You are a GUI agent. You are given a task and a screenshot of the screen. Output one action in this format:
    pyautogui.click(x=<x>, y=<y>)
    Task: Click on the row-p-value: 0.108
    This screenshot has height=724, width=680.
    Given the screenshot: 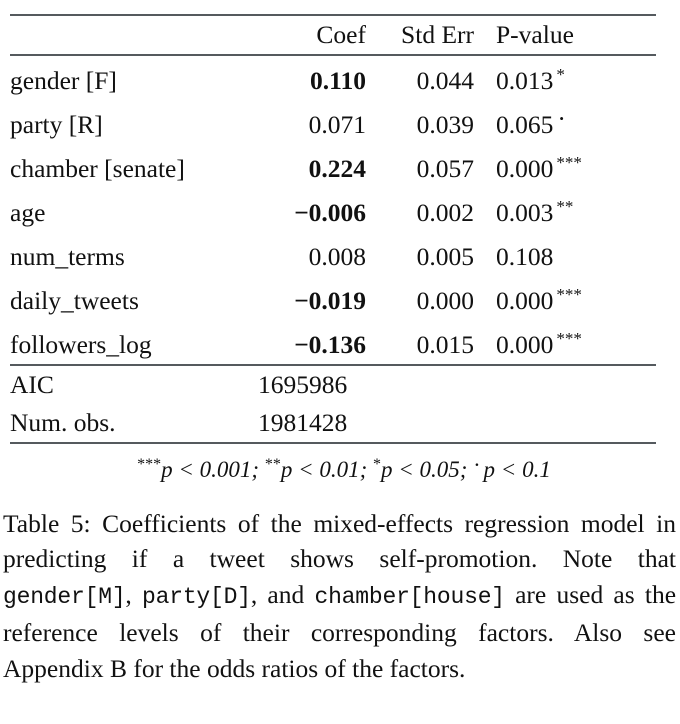 What is the action you would take?
    pyautogui.click(x=567, y=254)
    